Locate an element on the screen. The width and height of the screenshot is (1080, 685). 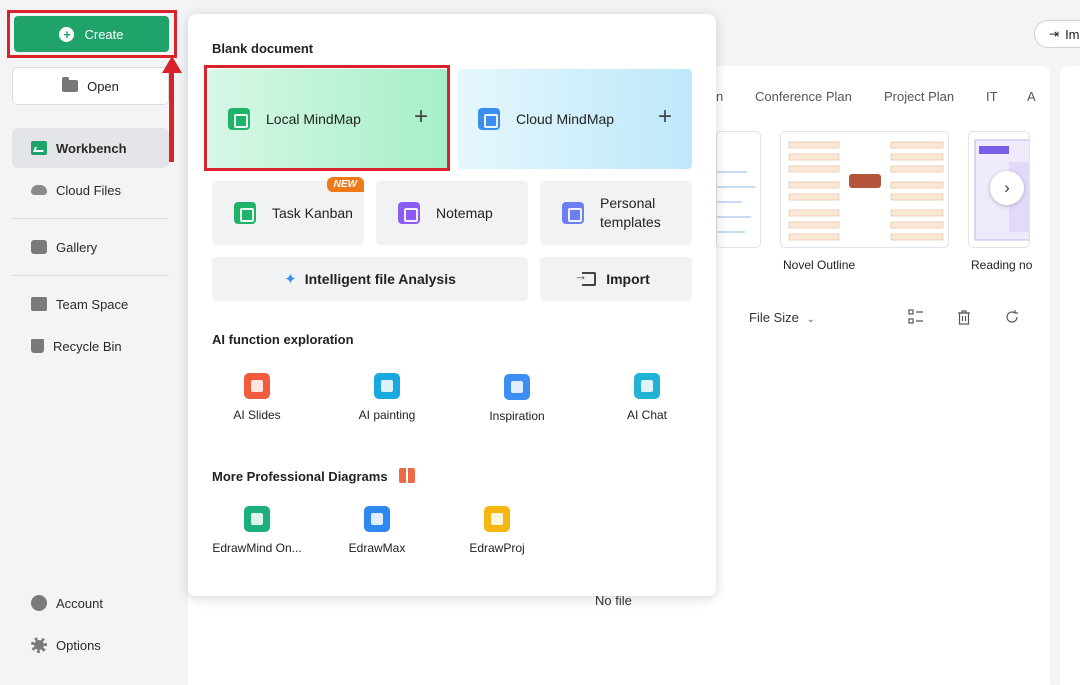
trash-glyph is located at coordinates (964, 317).